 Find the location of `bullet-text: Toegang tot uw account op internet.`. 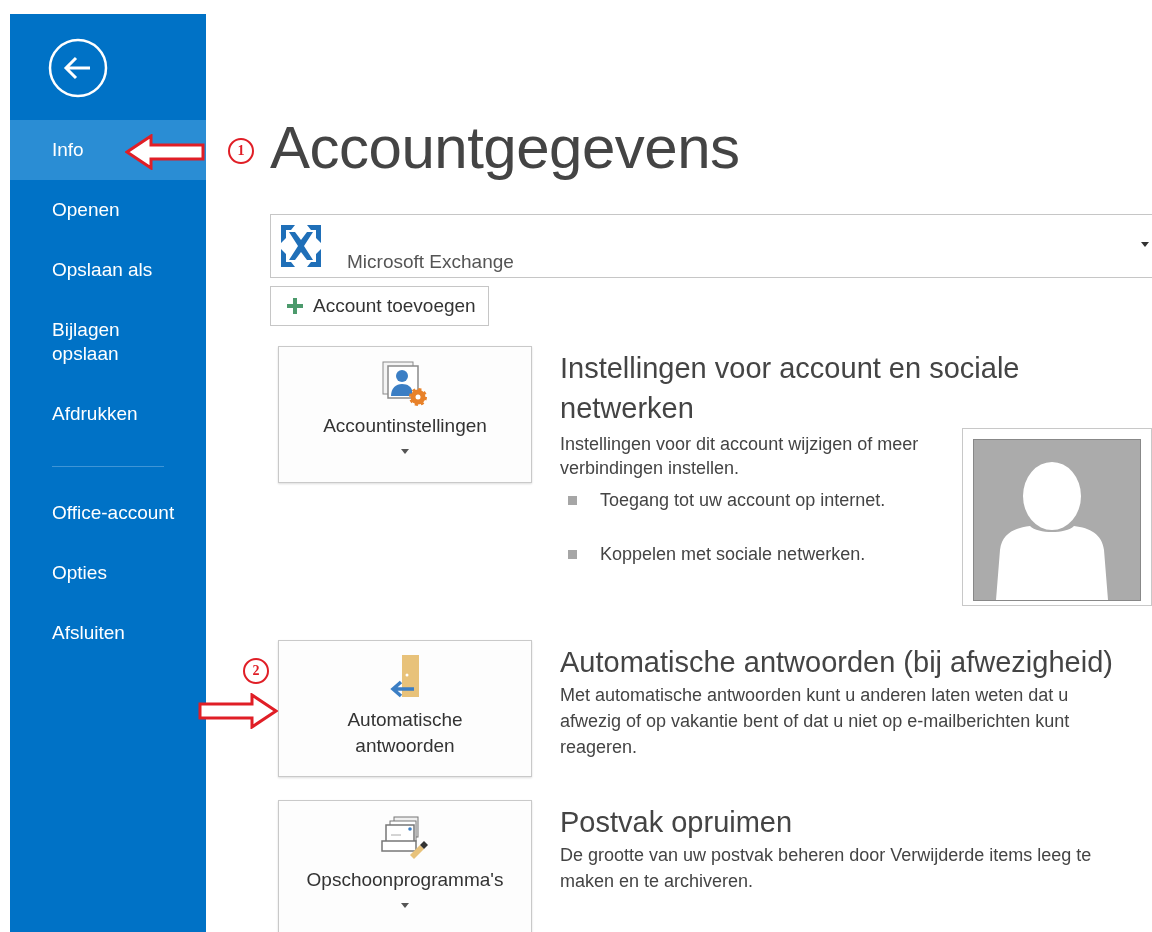

bullet-text: Toegang tot uw account op internet. is located at coordinates (743, 500).